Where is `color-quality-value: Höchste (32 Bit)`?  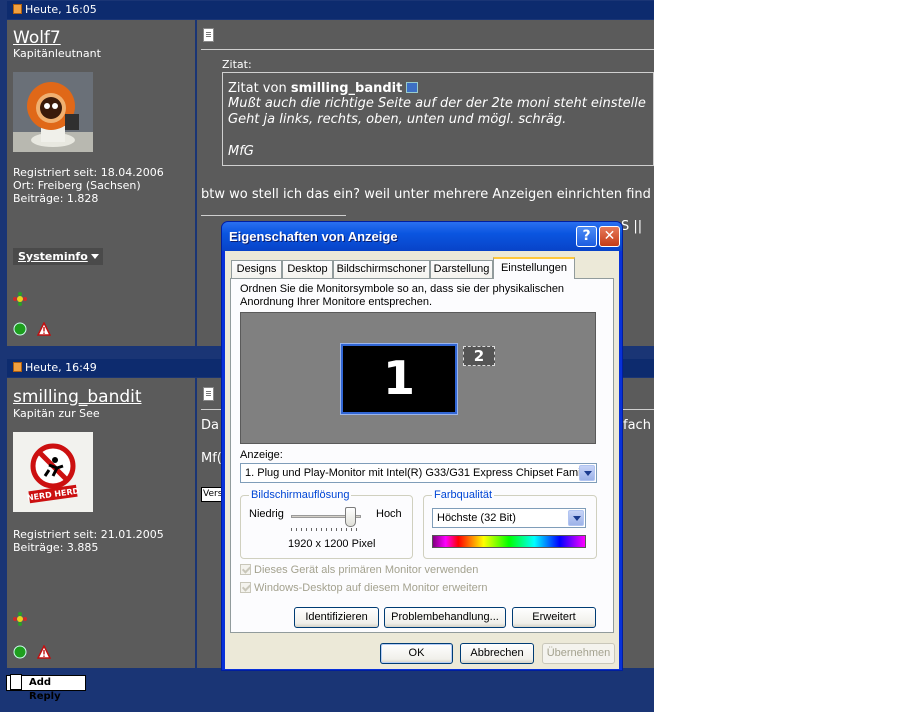 color-quality-value: Höchste (32 Bit) is located at coordinates (476, 518).